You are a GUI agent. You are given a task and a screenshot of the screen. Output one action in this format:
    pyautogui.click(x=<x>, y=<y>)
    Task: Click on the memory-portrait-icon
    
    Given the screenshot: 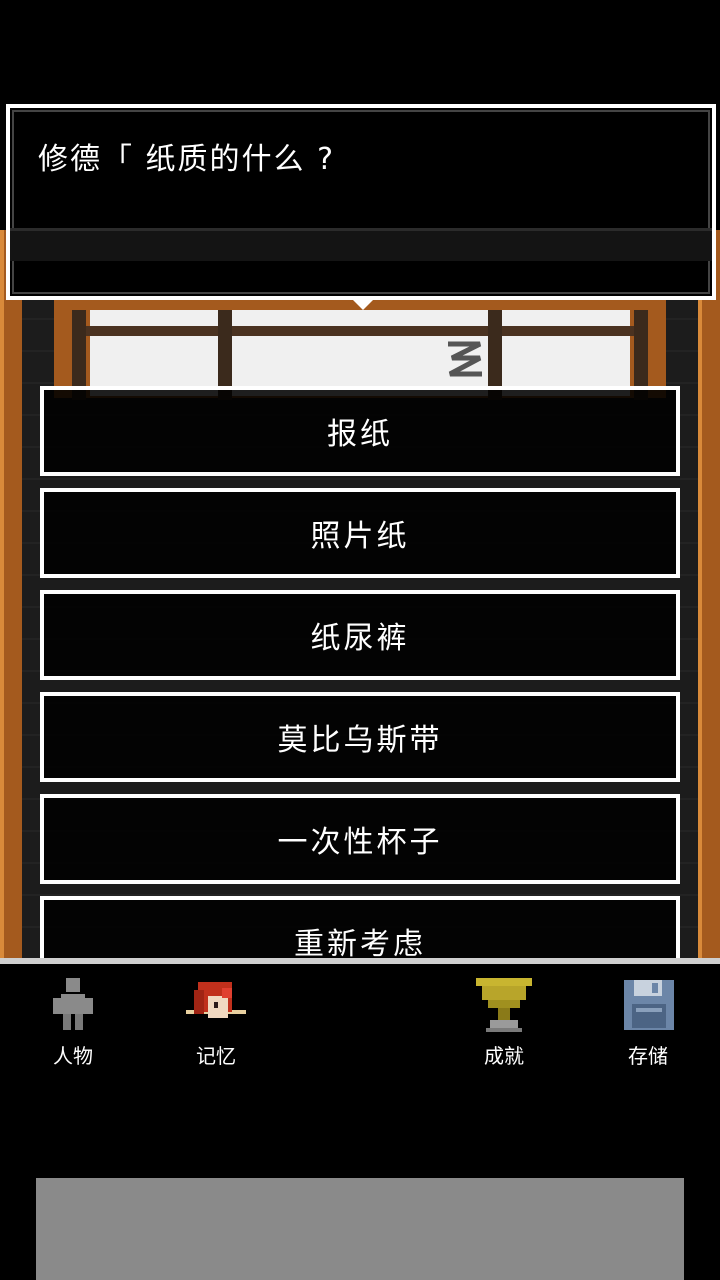 What is the action you would take?
    pyautogui.click(x=216, y=1000)
    